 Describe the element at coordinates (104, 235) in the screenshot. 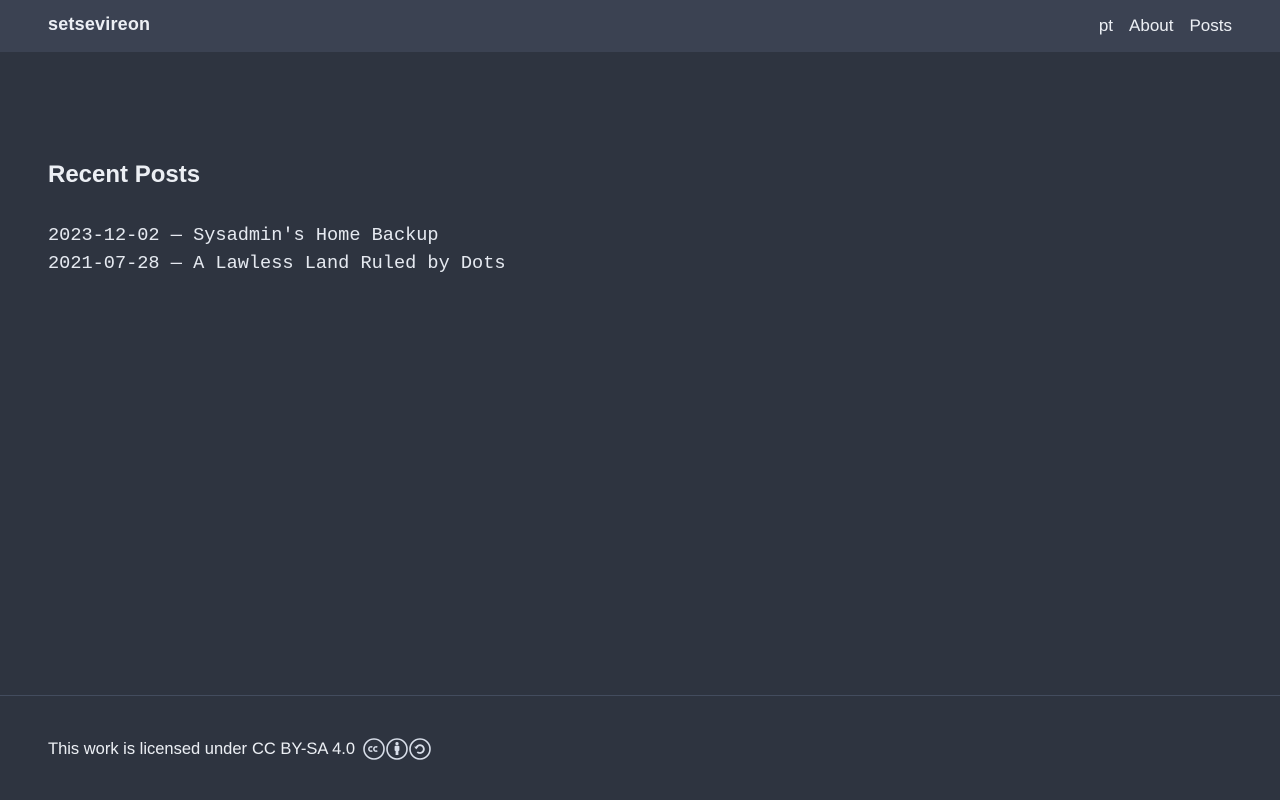

I see `post-date: 2023-12-02` at that location.